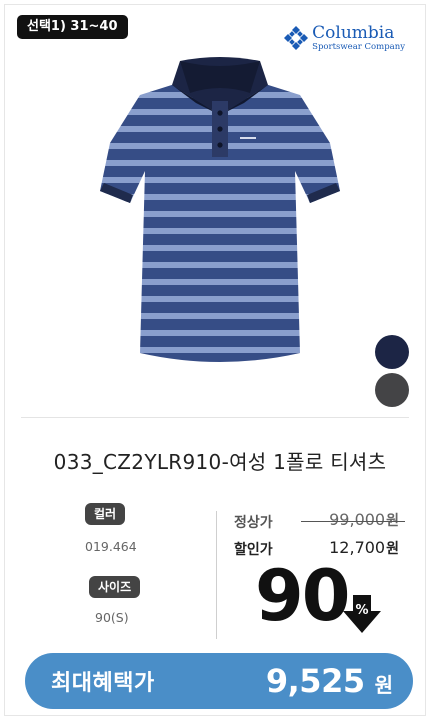 The width and height of the screenshot is (430, 720). What do you see at coordinates (219, 681) in the screenshot?
I see `max-benefit-price-button: 최대혜택가 9,525 원` at bounding box center [219, 681].